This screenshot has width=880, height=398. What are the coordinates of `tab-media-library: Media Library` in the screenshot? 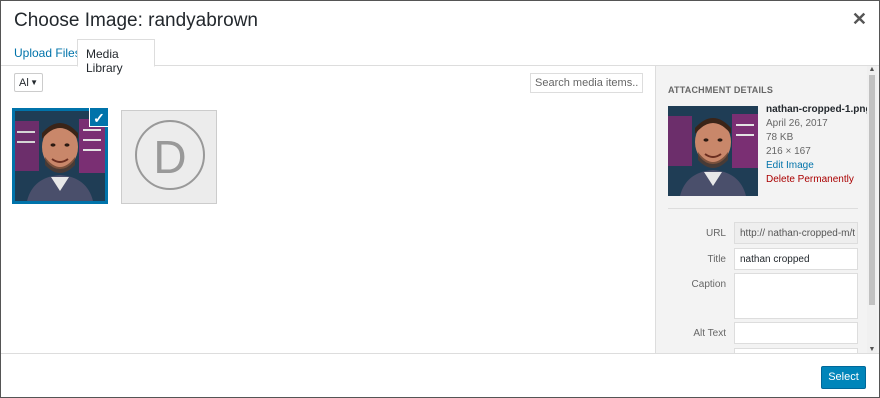 It's located at (116, 57).